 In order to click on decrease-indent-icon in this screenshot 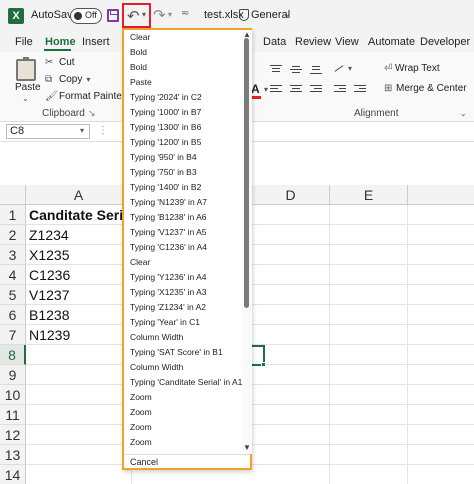, I will do `click(340, 89)`.